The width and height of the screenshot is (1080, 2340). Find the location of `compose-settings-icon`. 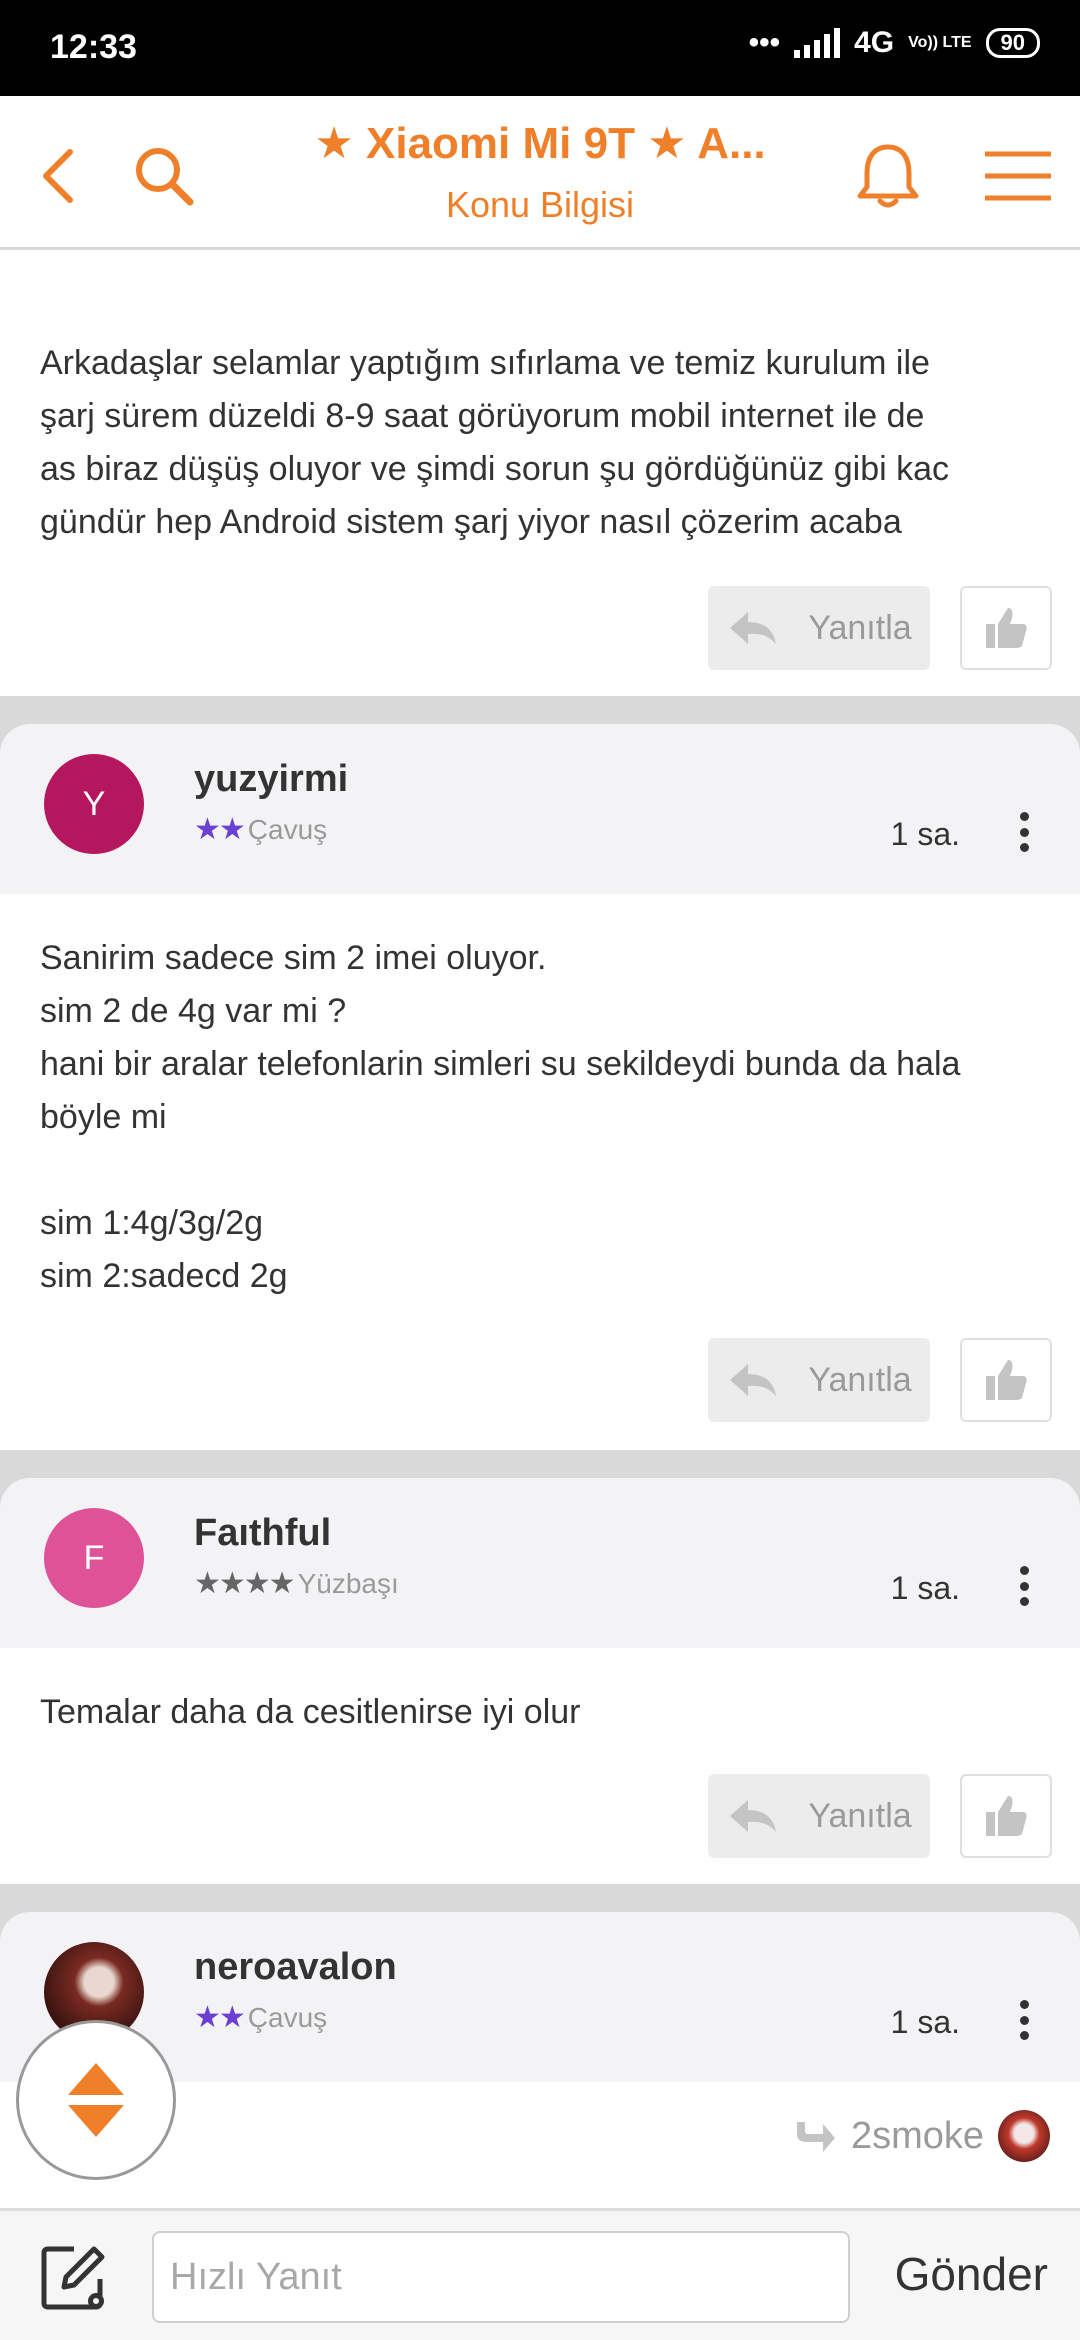

compose-settings-icon is located at coordinates (75, 2278).